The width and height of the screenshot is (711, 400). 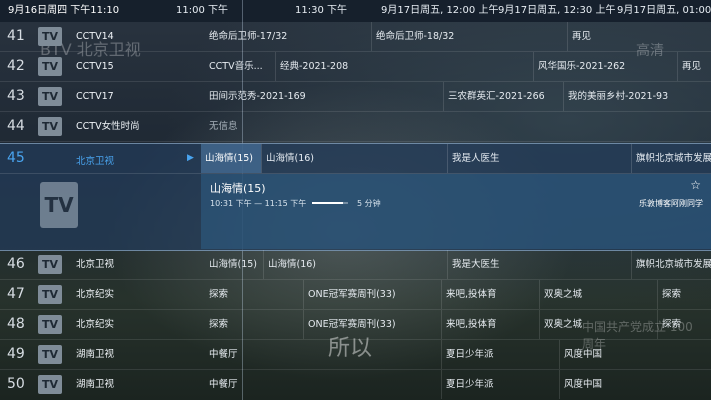 I want to click on program-cell: 山海情(15), so click(x=234, y=264).